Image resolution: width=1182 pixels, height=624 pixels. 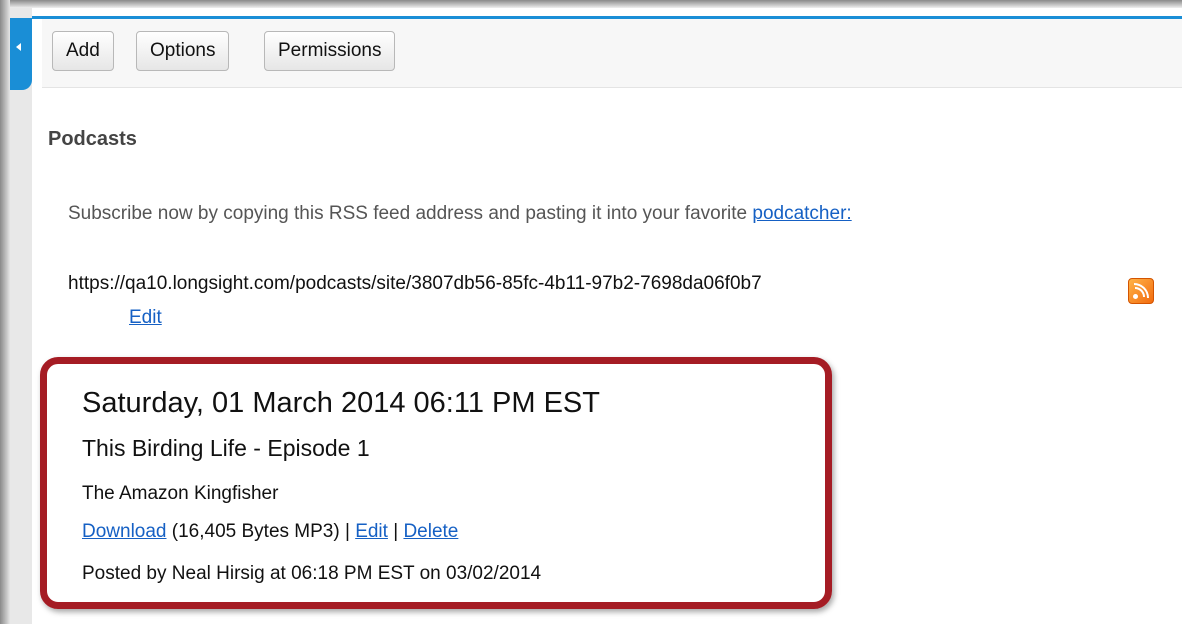 I want to click on collapse-tool-menu-button, so click(x=21, y=54).